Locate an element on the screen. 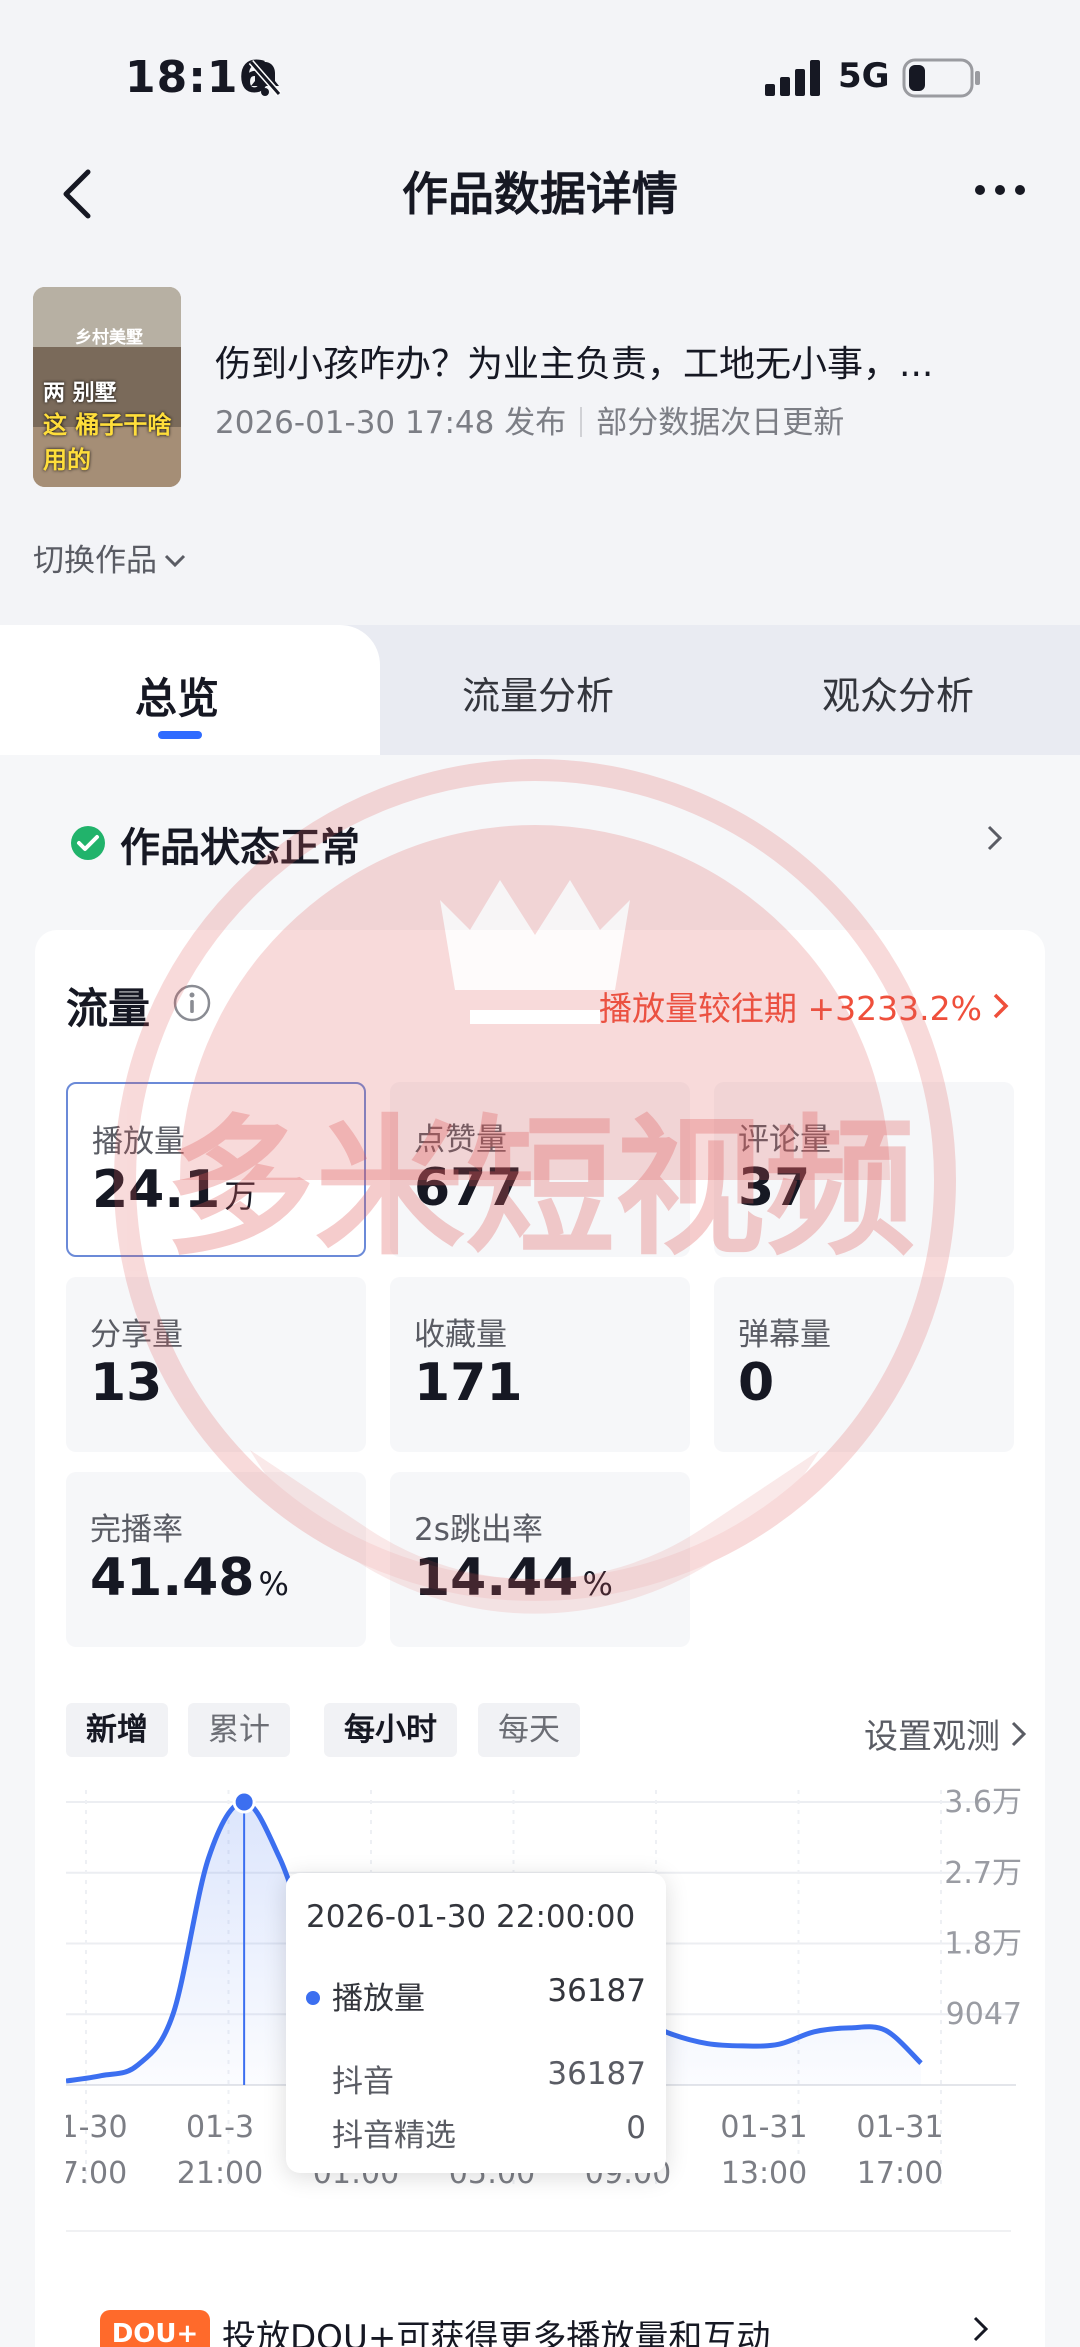 Image resolution: width=1080 pixels, height=2347 pixels. filter-cumulative: 累计 is located at coordinates (239, 1730).